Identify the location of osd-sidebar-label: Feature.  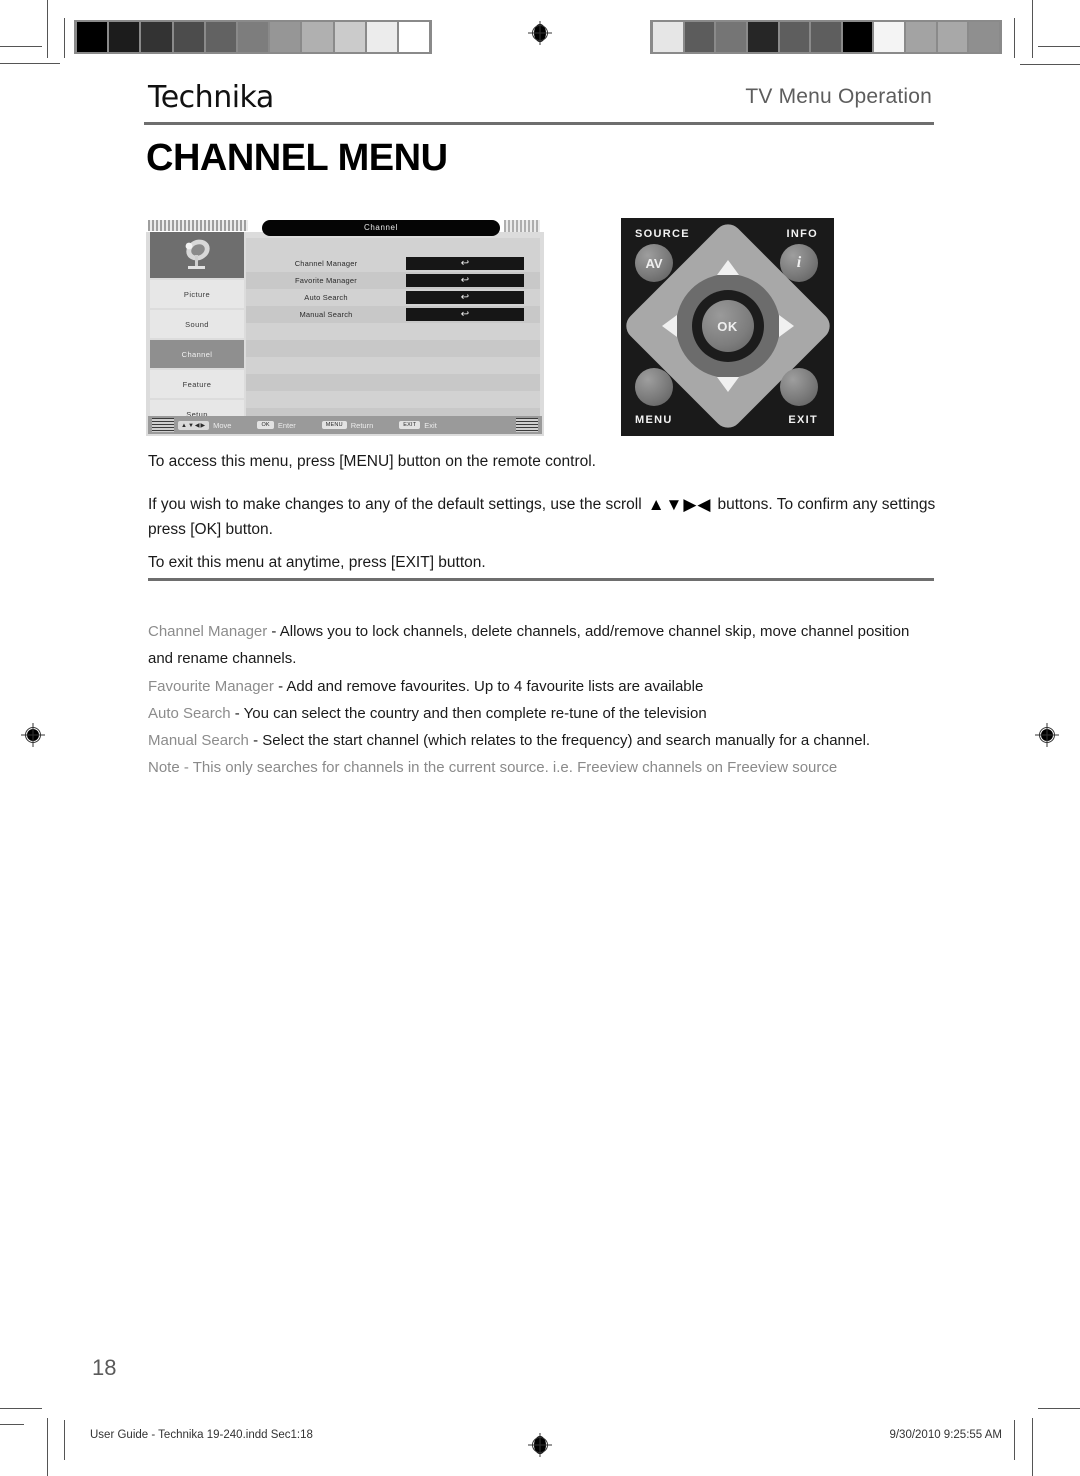
(197, 384).